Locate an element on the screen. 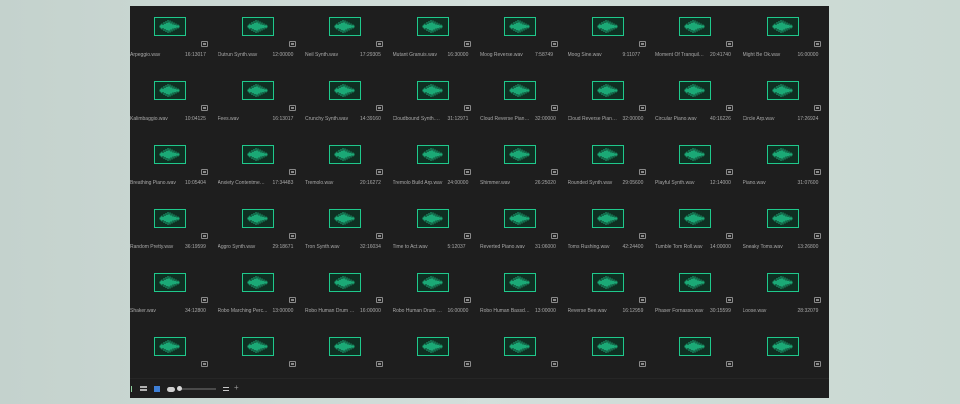 The image size is (960, 404). media-clip: Arpeggio.wav 16:13017 is located at coordinates (174, 38).